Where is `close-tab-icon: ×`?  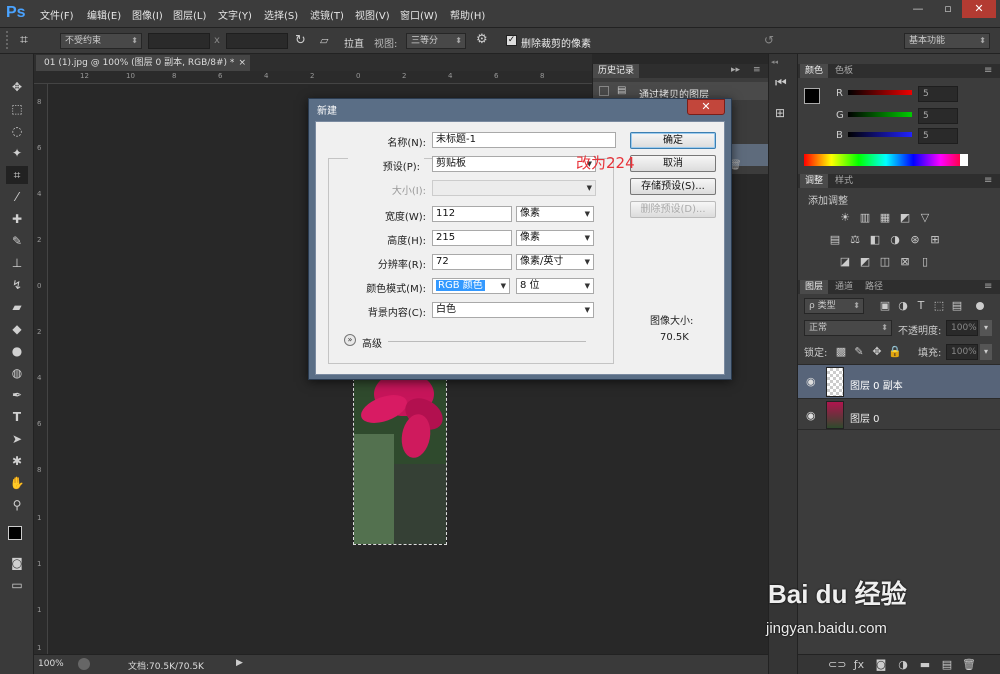 close-tab-icon: × is located at coordinates (242, 63).